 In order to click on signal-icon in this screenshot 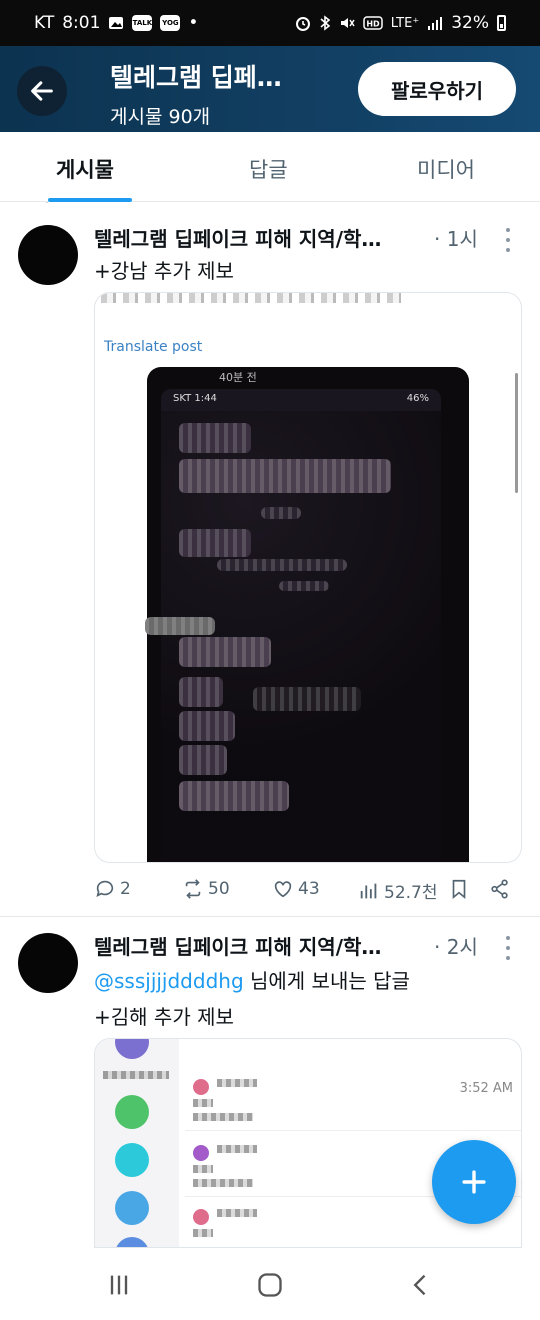, I will do `click(435, 23)`.